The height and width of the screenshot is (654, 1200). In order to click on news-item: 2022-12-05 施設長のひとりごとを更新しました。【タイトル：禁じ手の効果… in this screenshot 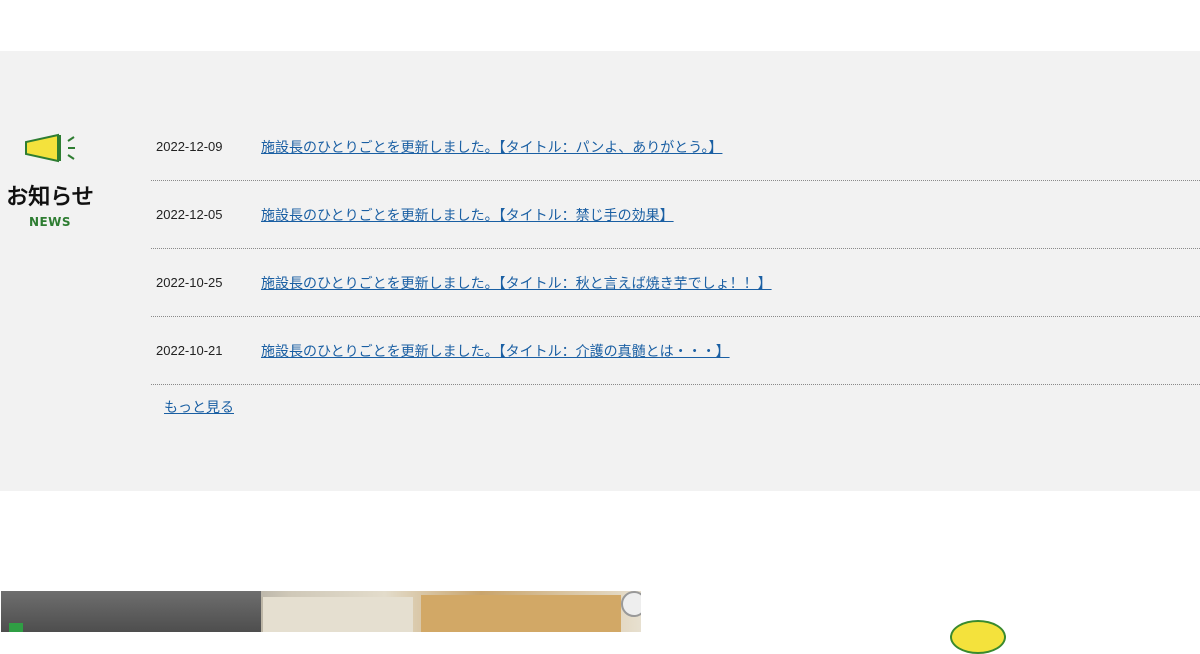, I will do `click(675, 215)`.